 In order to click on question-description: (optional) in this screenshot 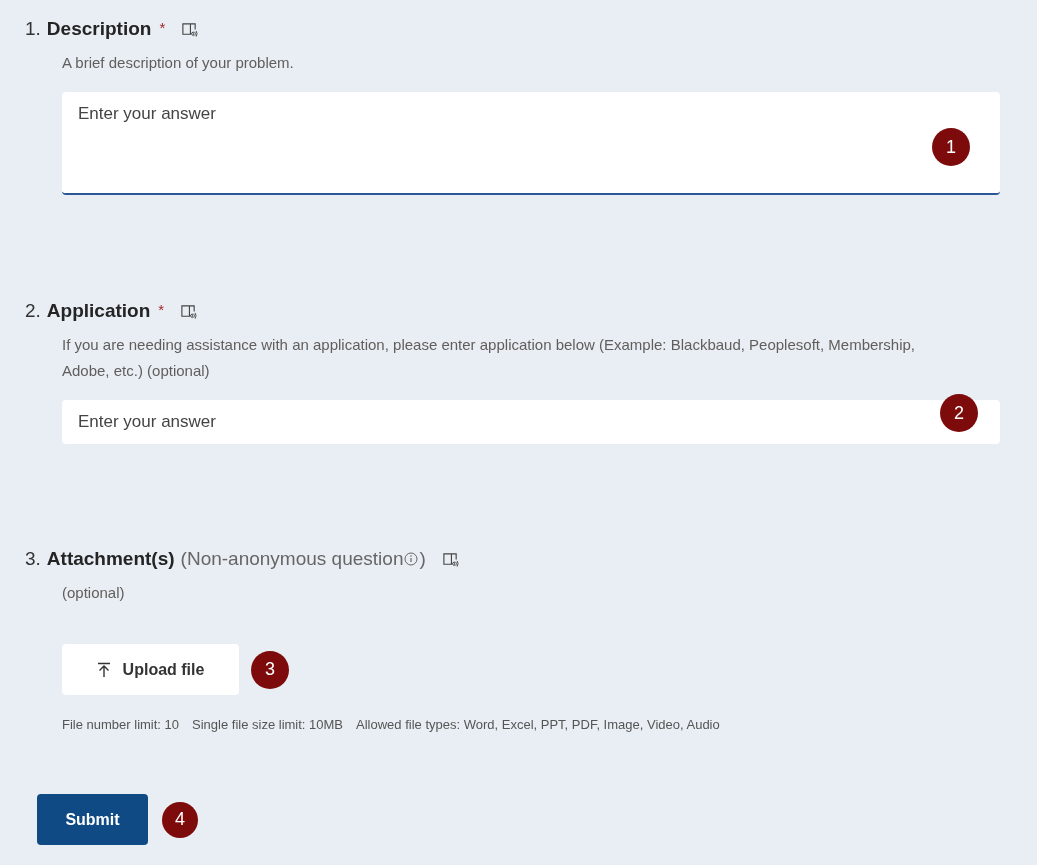, I will do `click(94, 593)`.